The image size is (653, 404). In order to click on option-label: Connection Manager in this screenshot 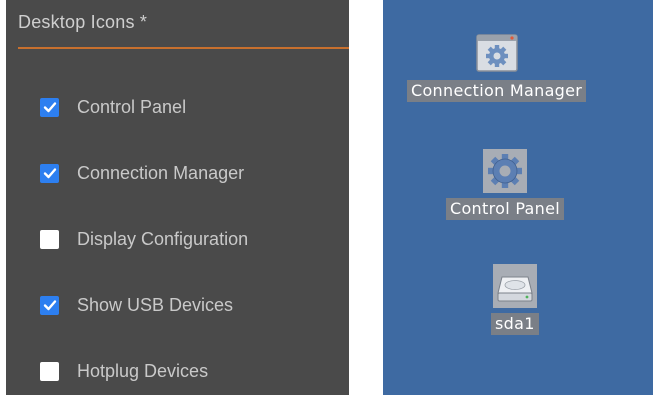, I will do `click(161, 172)`.